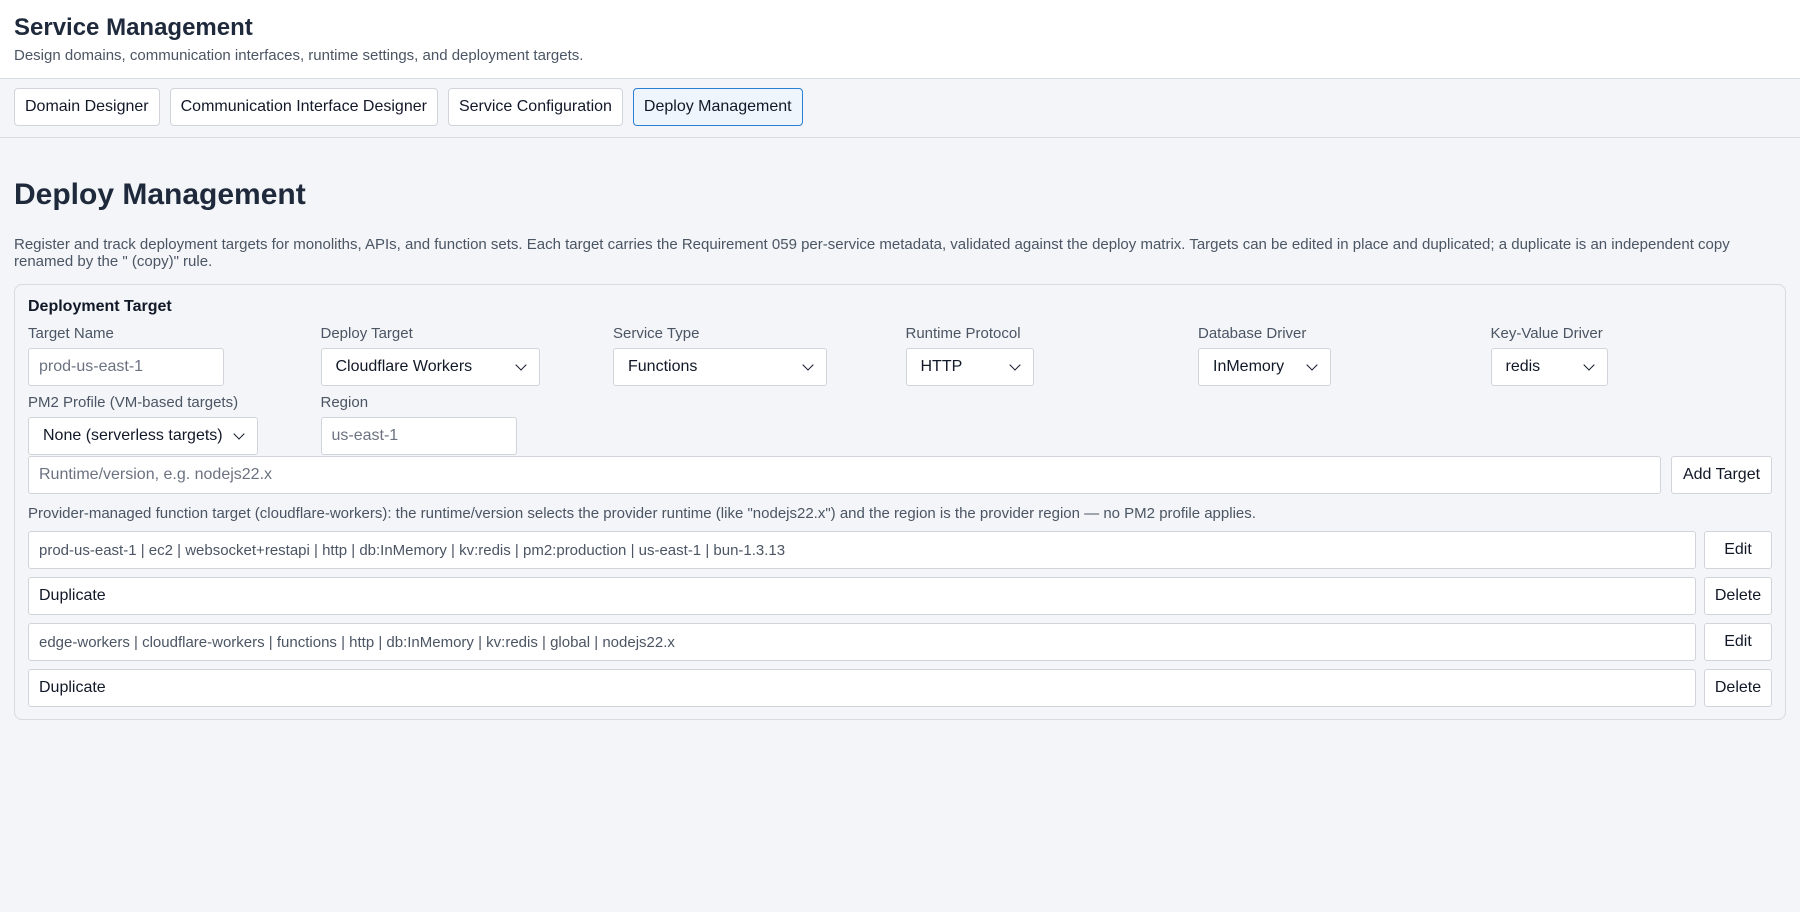  Describe the element at coordinates (71, 333) in the screenshot. I see `target-name-label: Target Name` at that location.